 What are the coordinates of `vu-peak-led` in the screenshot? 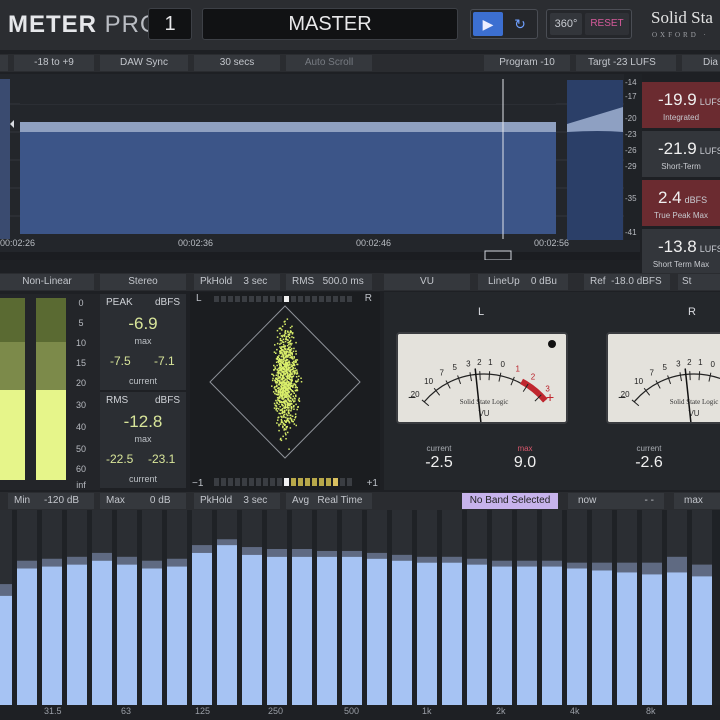 It's located at (552, 344).